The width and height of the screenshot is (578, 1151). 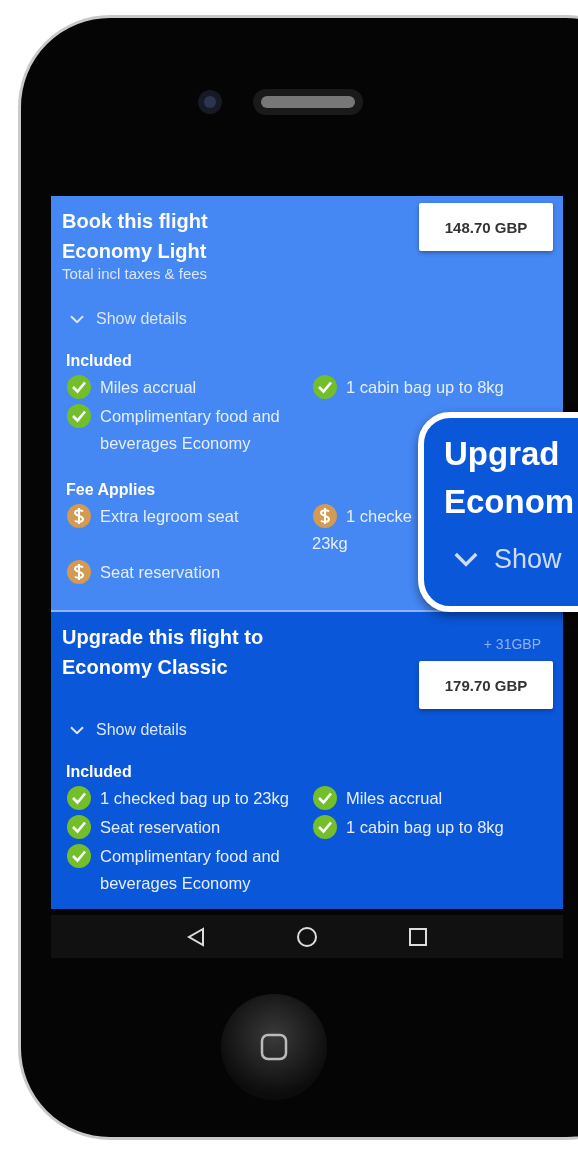 What do you see at coordinates (486, 685) in the screenshot?
I see `price-button: 179.70 GBP` at bounding box center [486, 685].